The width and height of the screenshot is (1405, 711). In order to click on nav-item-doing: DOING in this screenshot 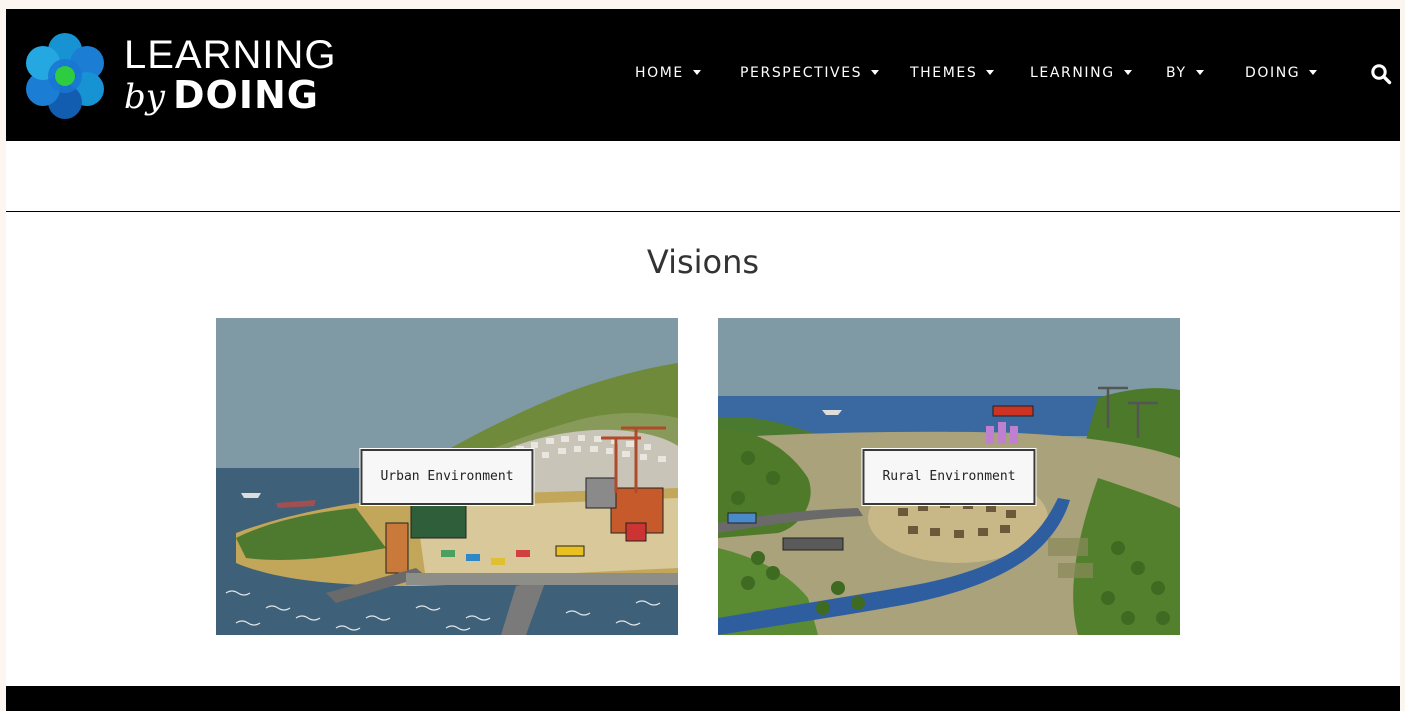, I will do `click(1281, 73)`.